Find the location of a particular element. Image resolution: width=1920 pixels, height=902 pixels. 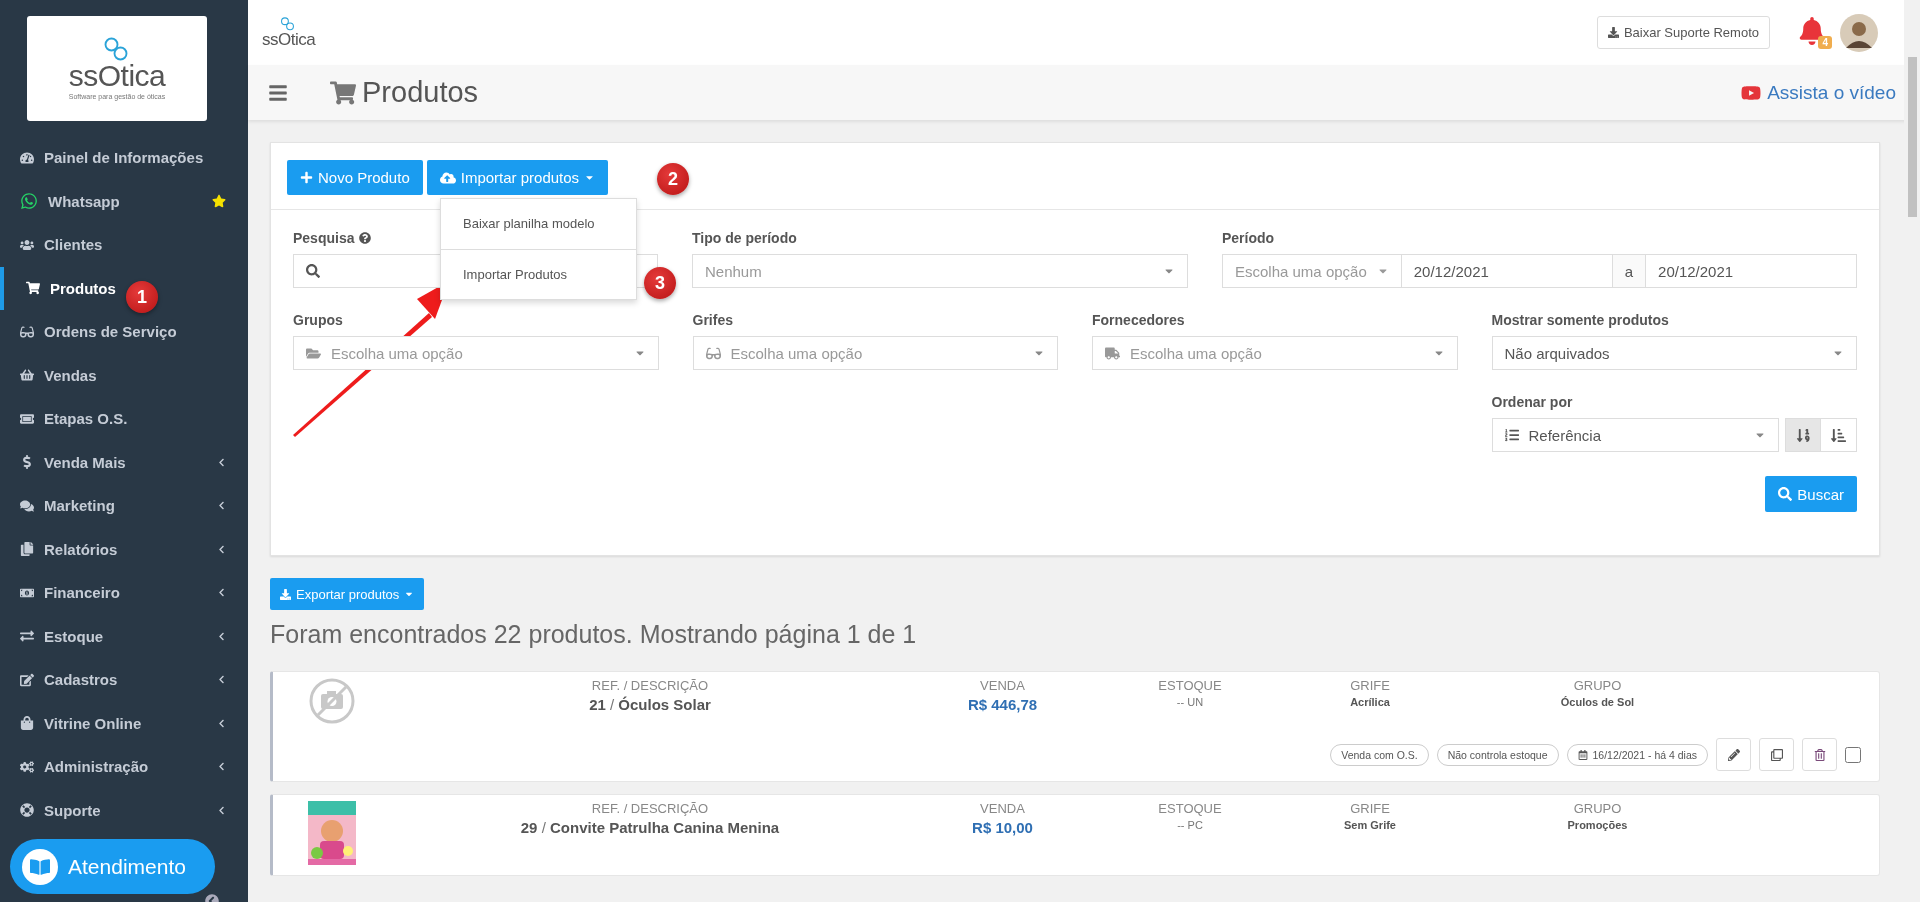

sort-lines-icon is located at coordinates (1838, 435).